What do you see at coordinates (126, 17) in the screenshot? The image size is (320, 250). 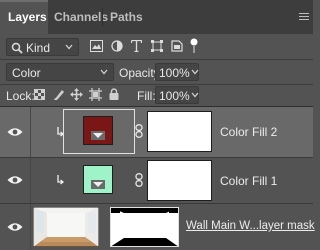 I see `tab-paths: Paths` at bounding box center [126, 17].